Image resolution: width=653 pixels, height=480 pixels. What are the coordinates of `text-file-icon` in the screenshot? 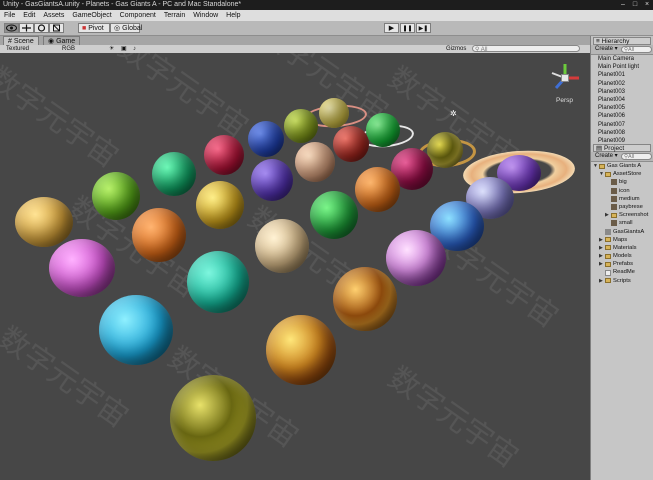 It's located at (608, 272).